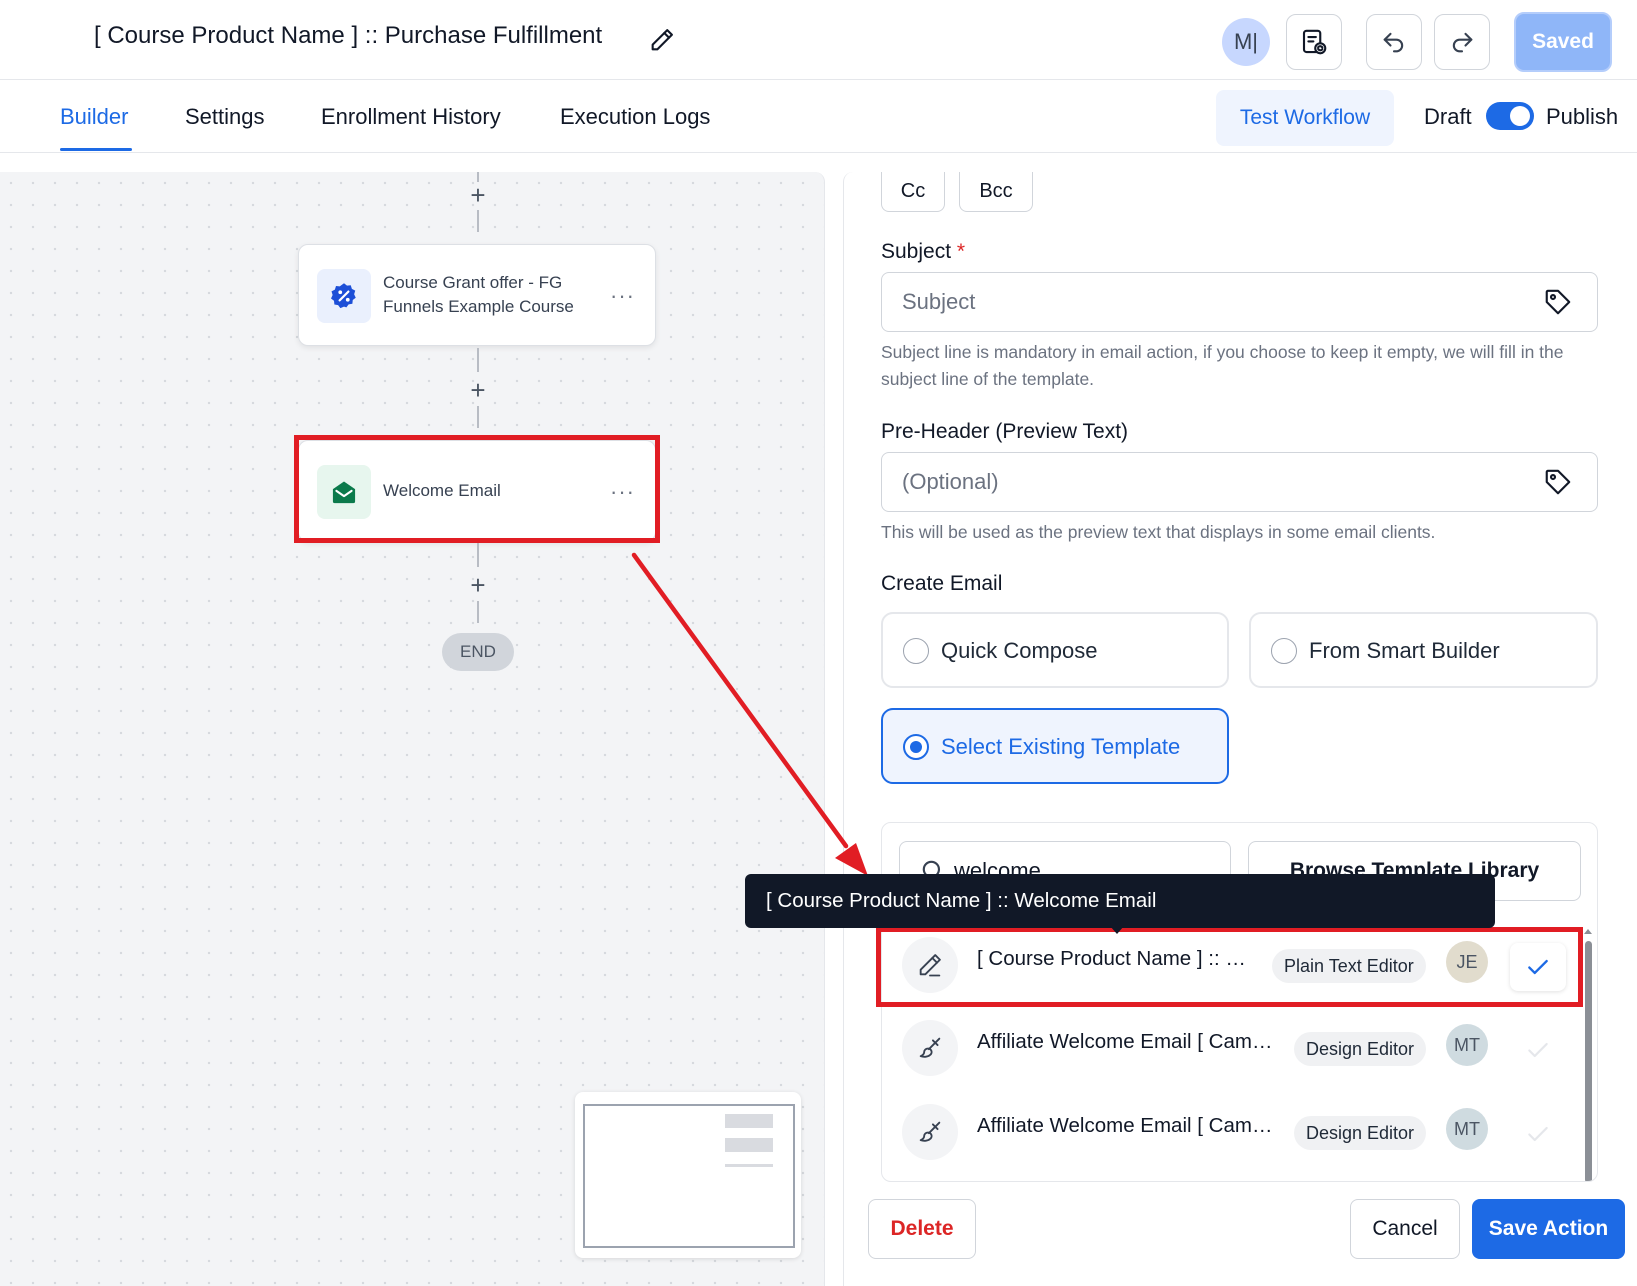  Describe the element at coordinates (916, 251) in the screenshot. I see `subject-label-text: Subject` at that location.